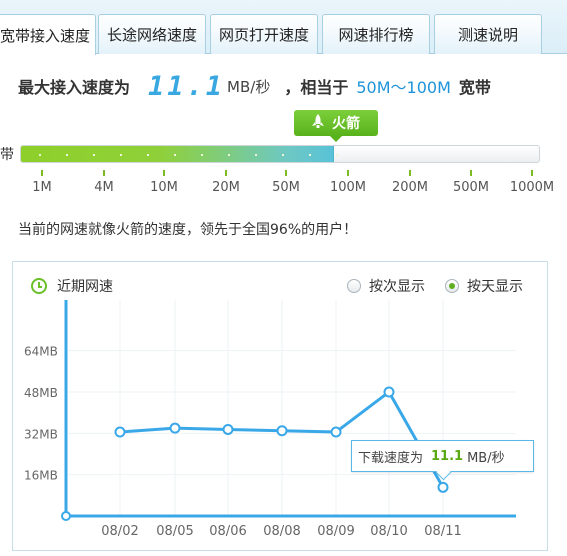 Image resolution: width=567 pixels, height=556 pixels. I want to click on speed-progress-bar, so click(280, 154).